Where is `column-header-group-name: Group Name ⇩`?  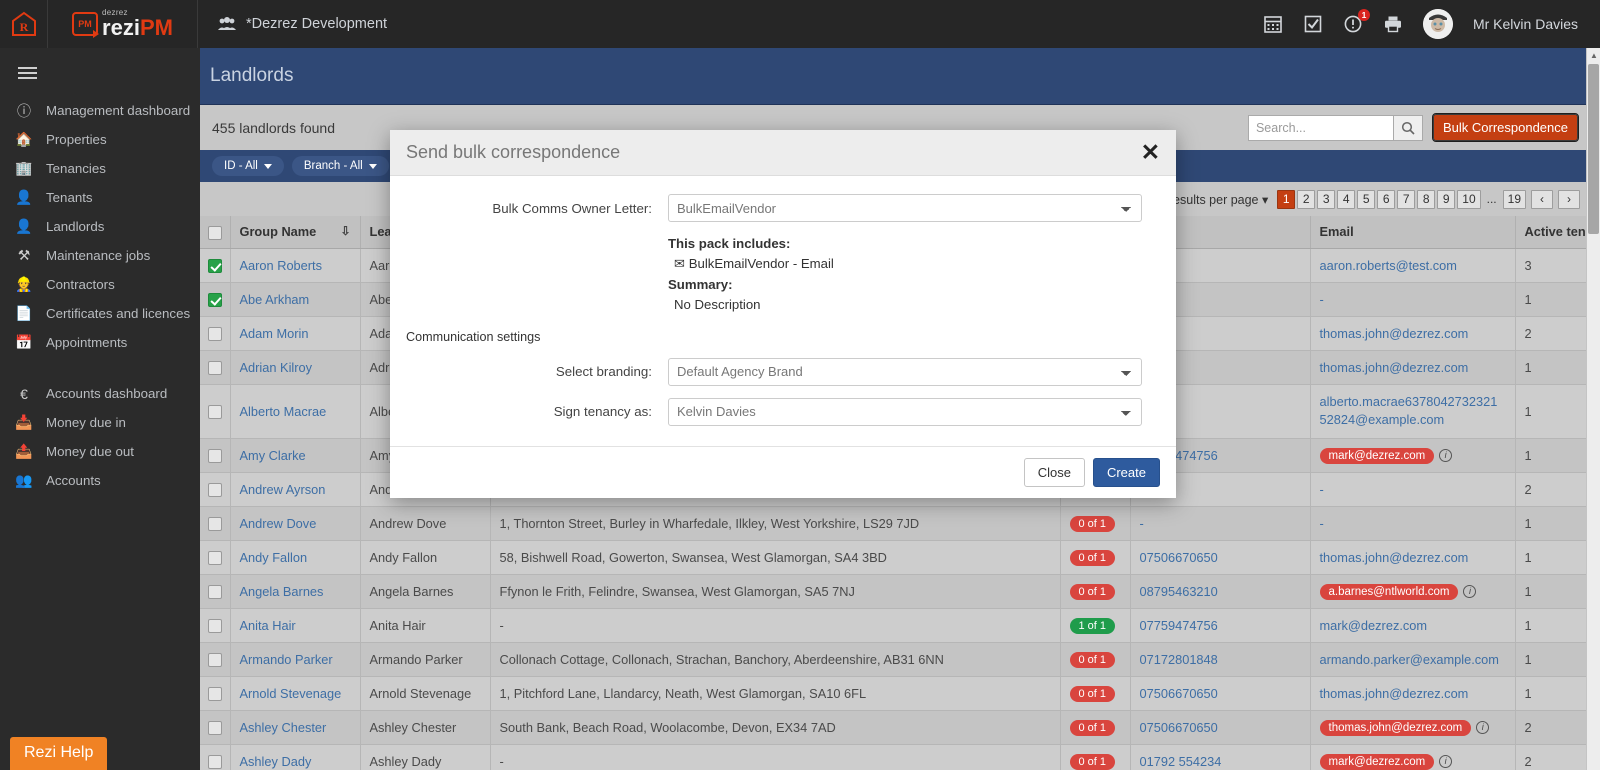
column-header-group-name: Group Name ⇩ is located at coordinates (295, 232).